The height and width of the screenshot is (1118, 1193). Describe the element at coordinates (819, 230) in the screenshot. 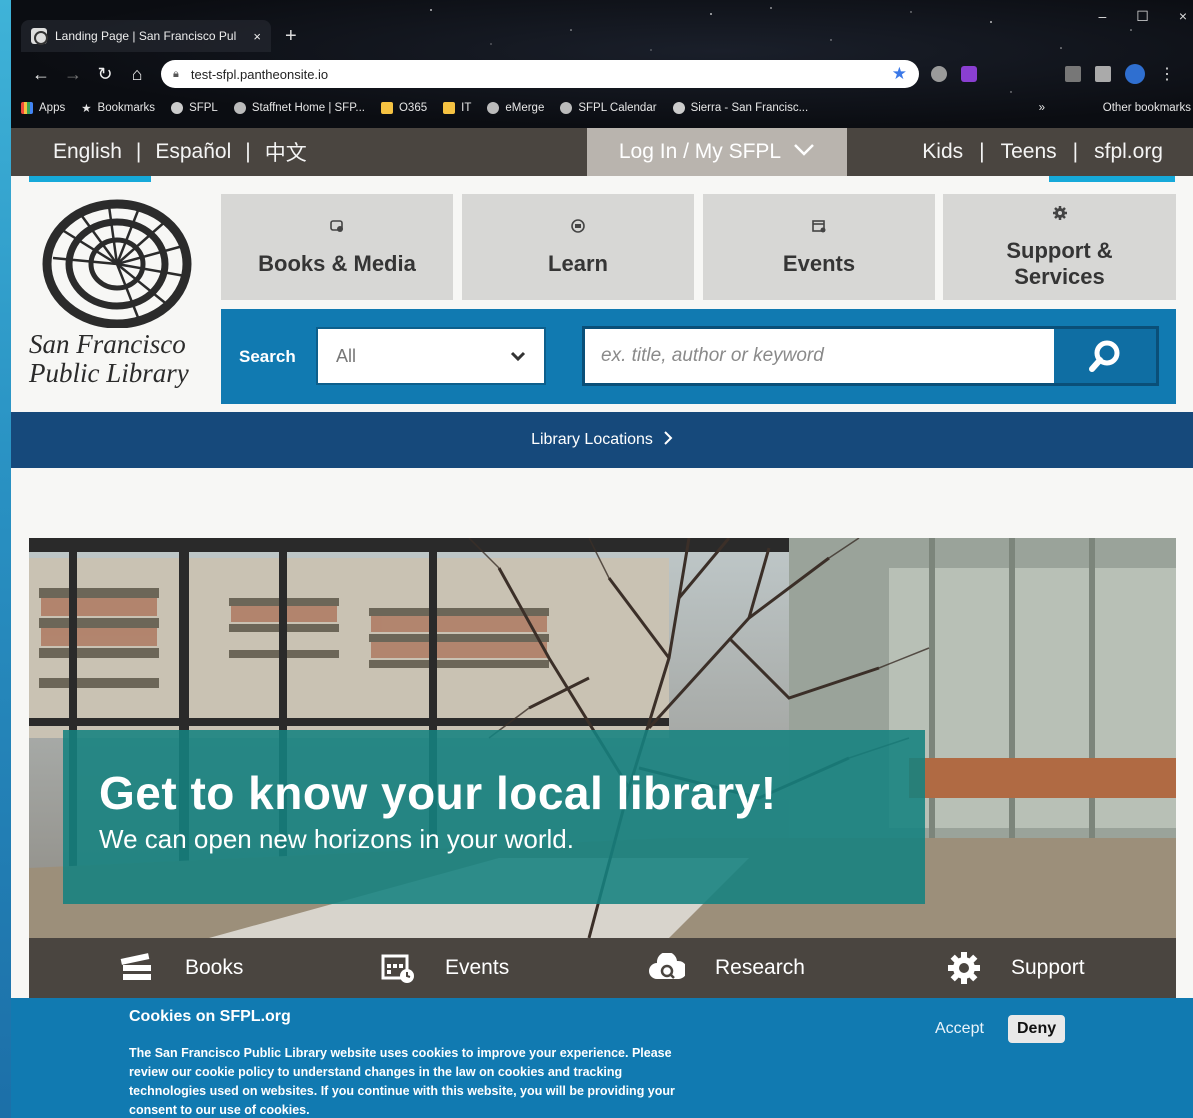

I see `events-calendar-icon` at that location.